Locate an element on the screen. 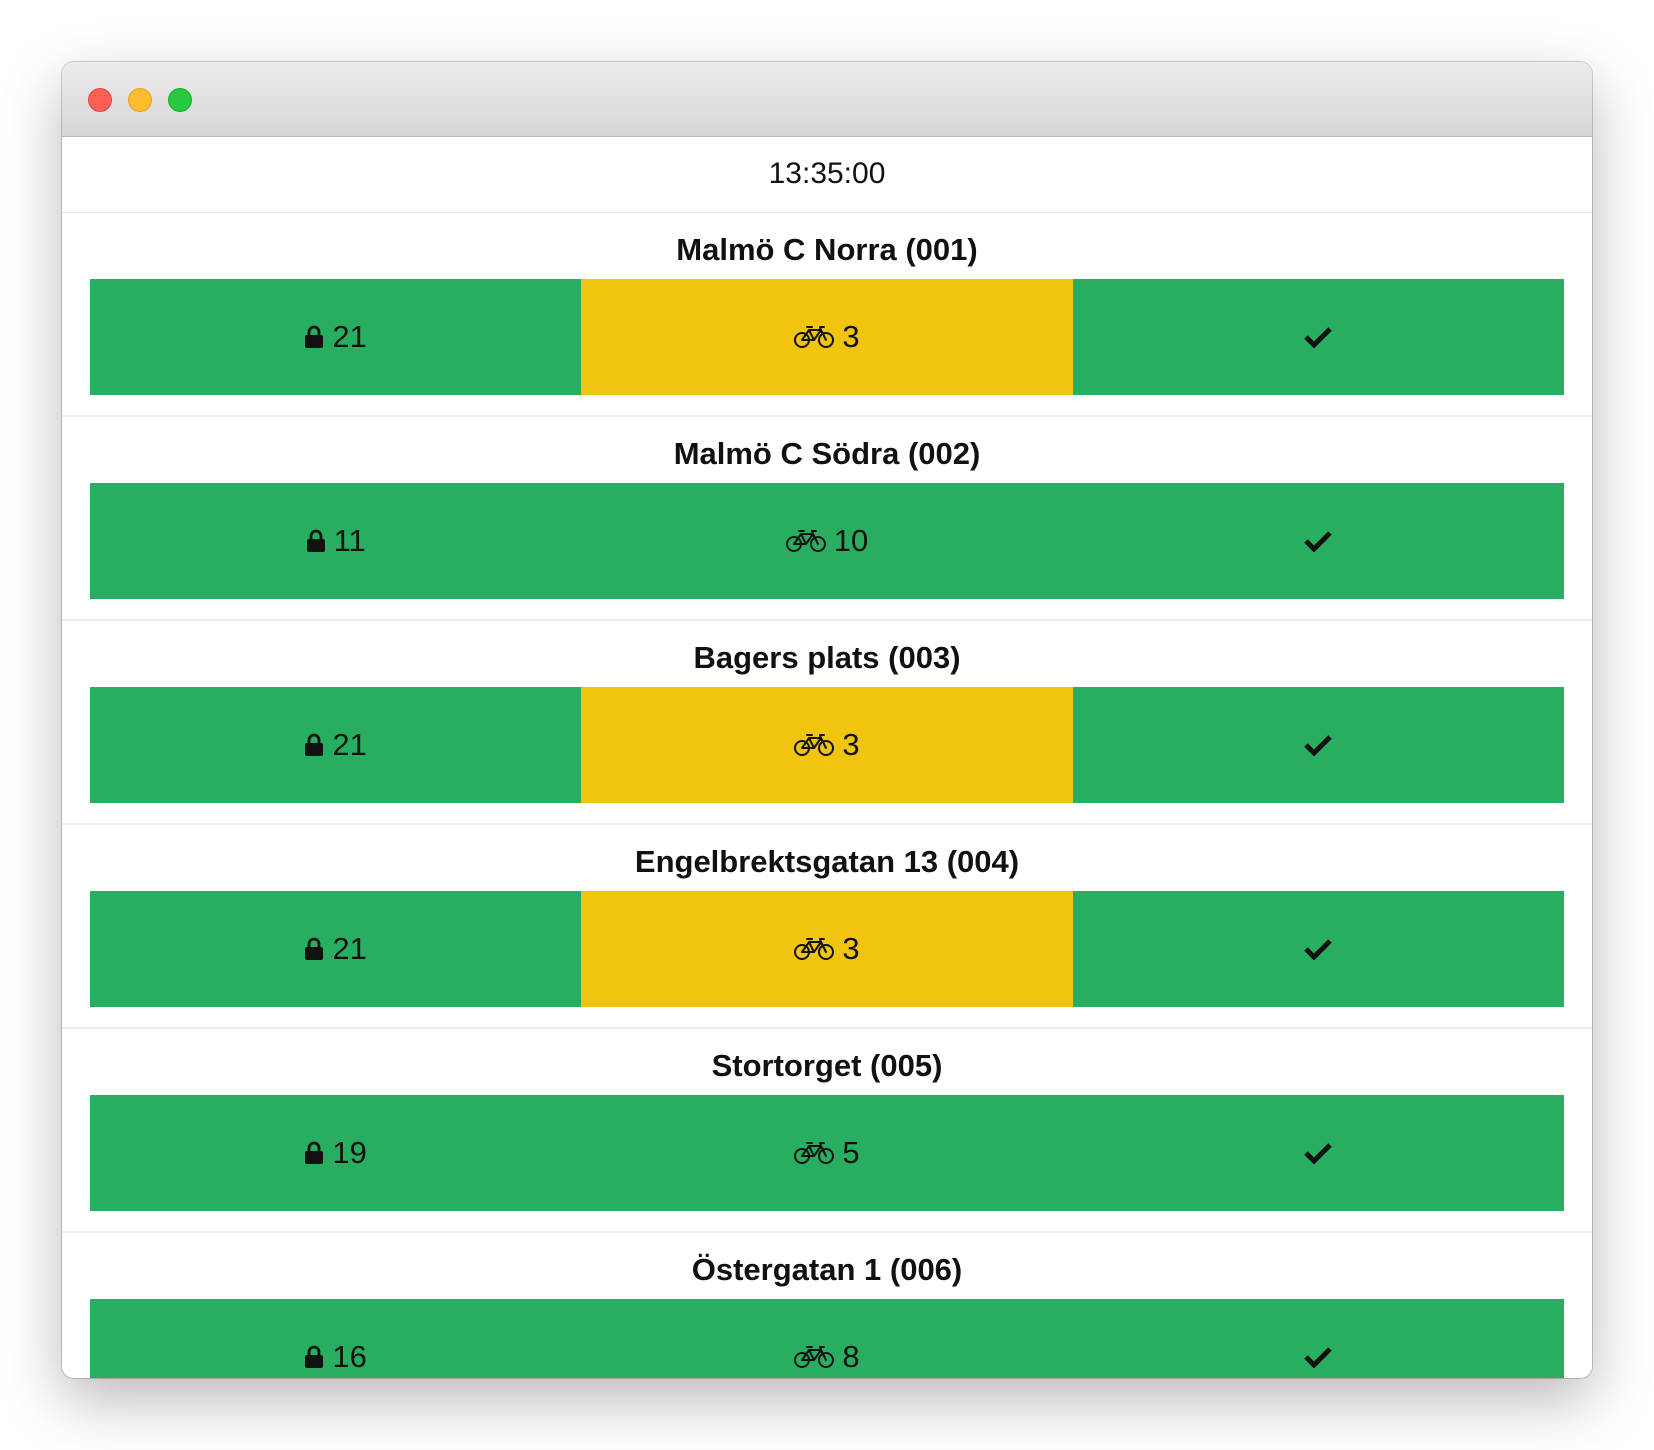  free-docks-count: 11 is located at coordinates (349, 540).